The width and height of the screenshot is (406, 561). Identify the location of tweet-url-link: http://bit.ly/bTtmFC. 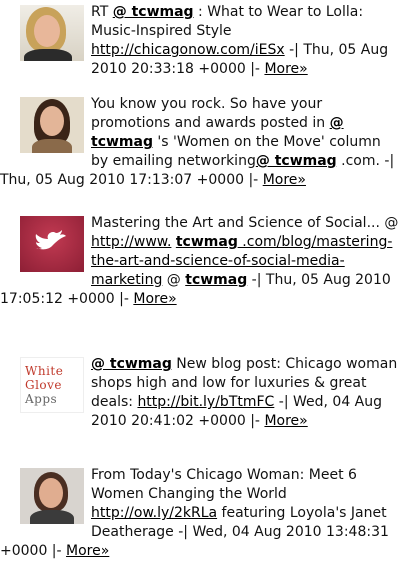
(205, 402).